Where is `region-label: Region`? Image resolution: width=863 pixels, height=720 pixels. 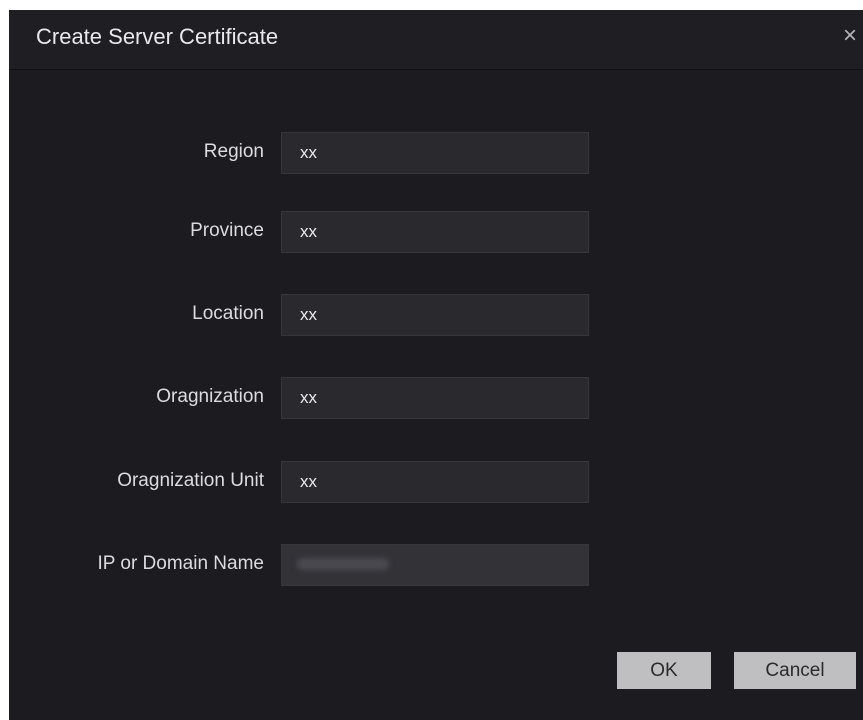
region-label: Region is located at coordinates (233, 151).